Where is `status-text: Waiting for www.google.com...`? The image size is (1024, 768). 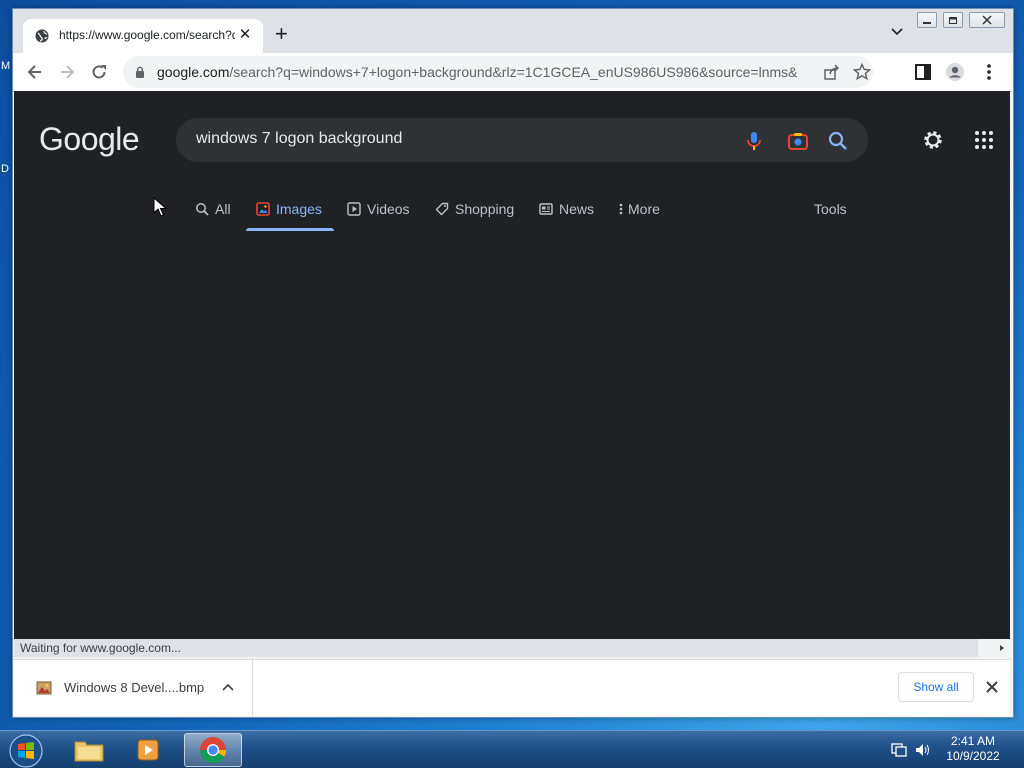
status-text: Waiting for www.google.com... is located at coordinates (100, 648).